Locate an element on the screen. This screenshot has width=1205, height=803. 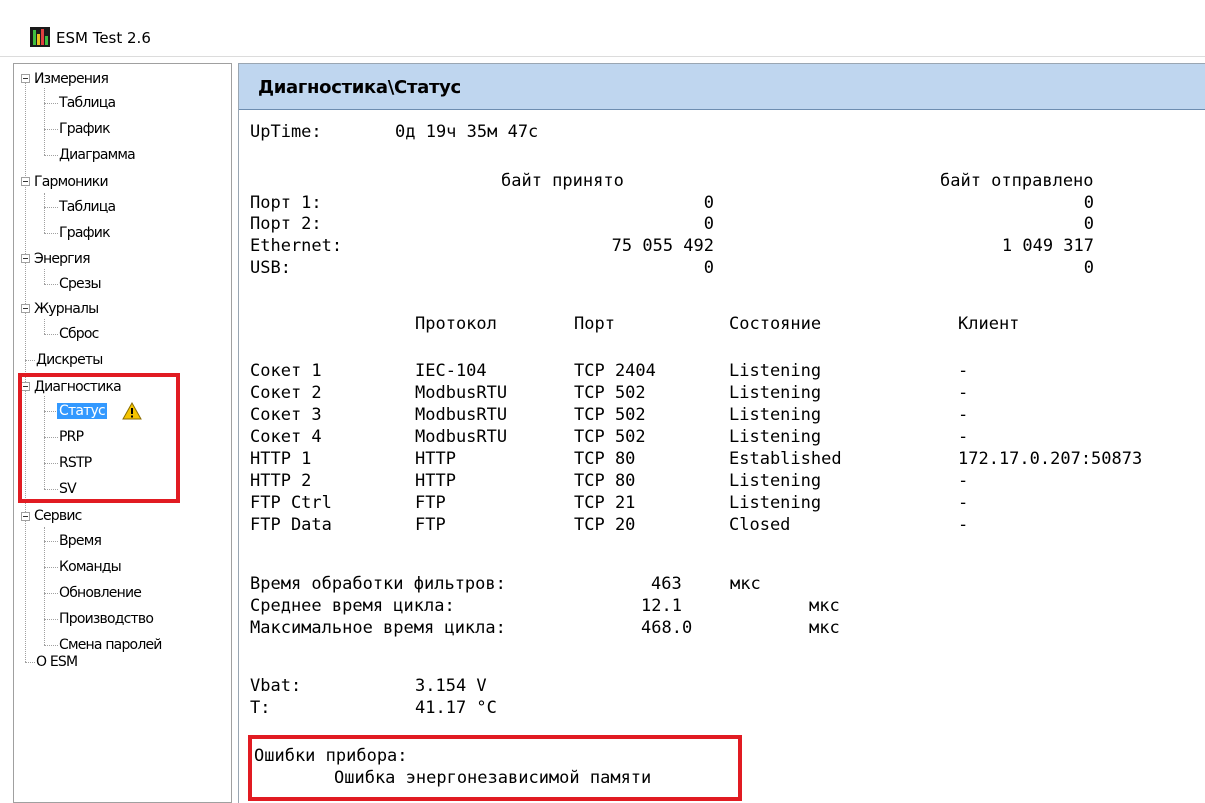
panel-header: Диагностика\Статус is located at coordinates (722, 87).